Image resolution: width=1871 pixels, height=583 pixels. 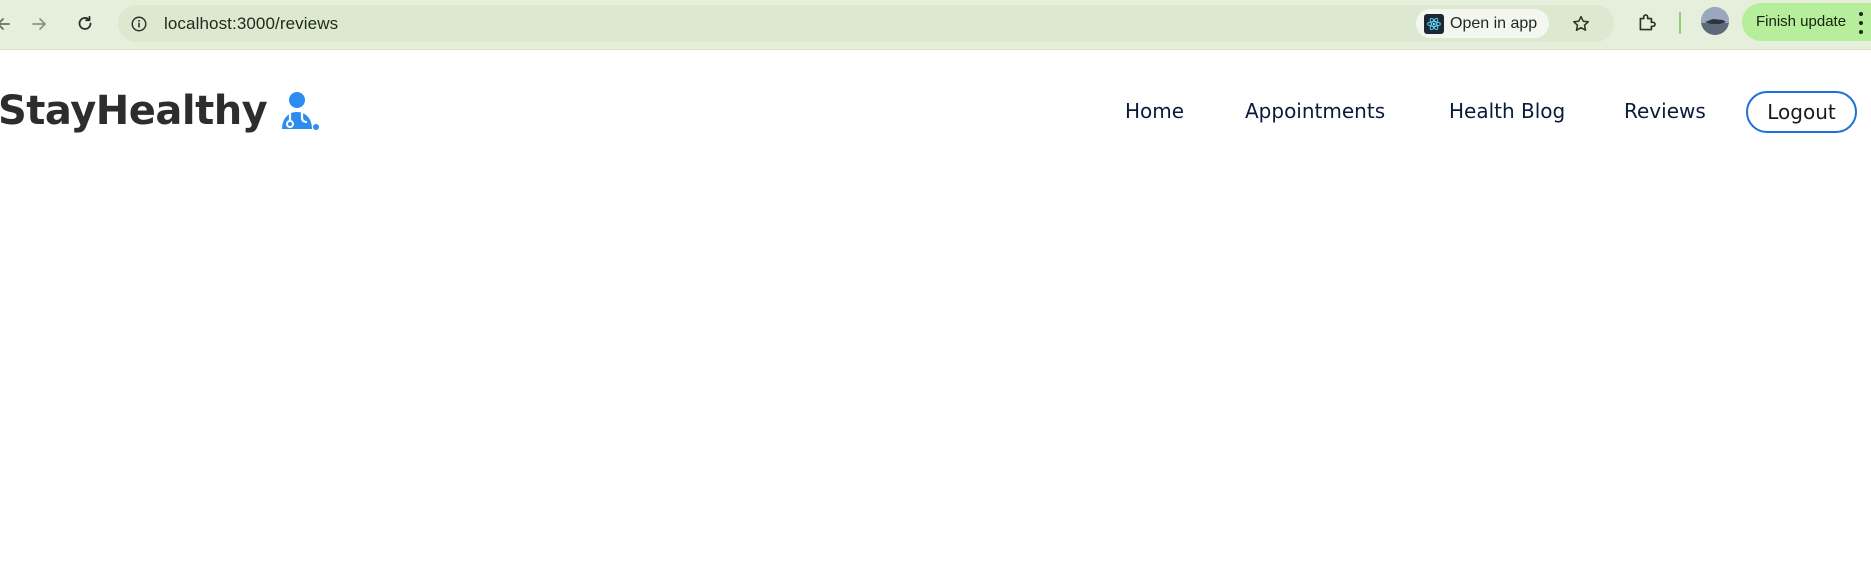 What do you see at coordinates (866, 23) in the screenshot?
I see `address-bar: localhost:3000/reviews Open in app` at bounding box center [866, 23].